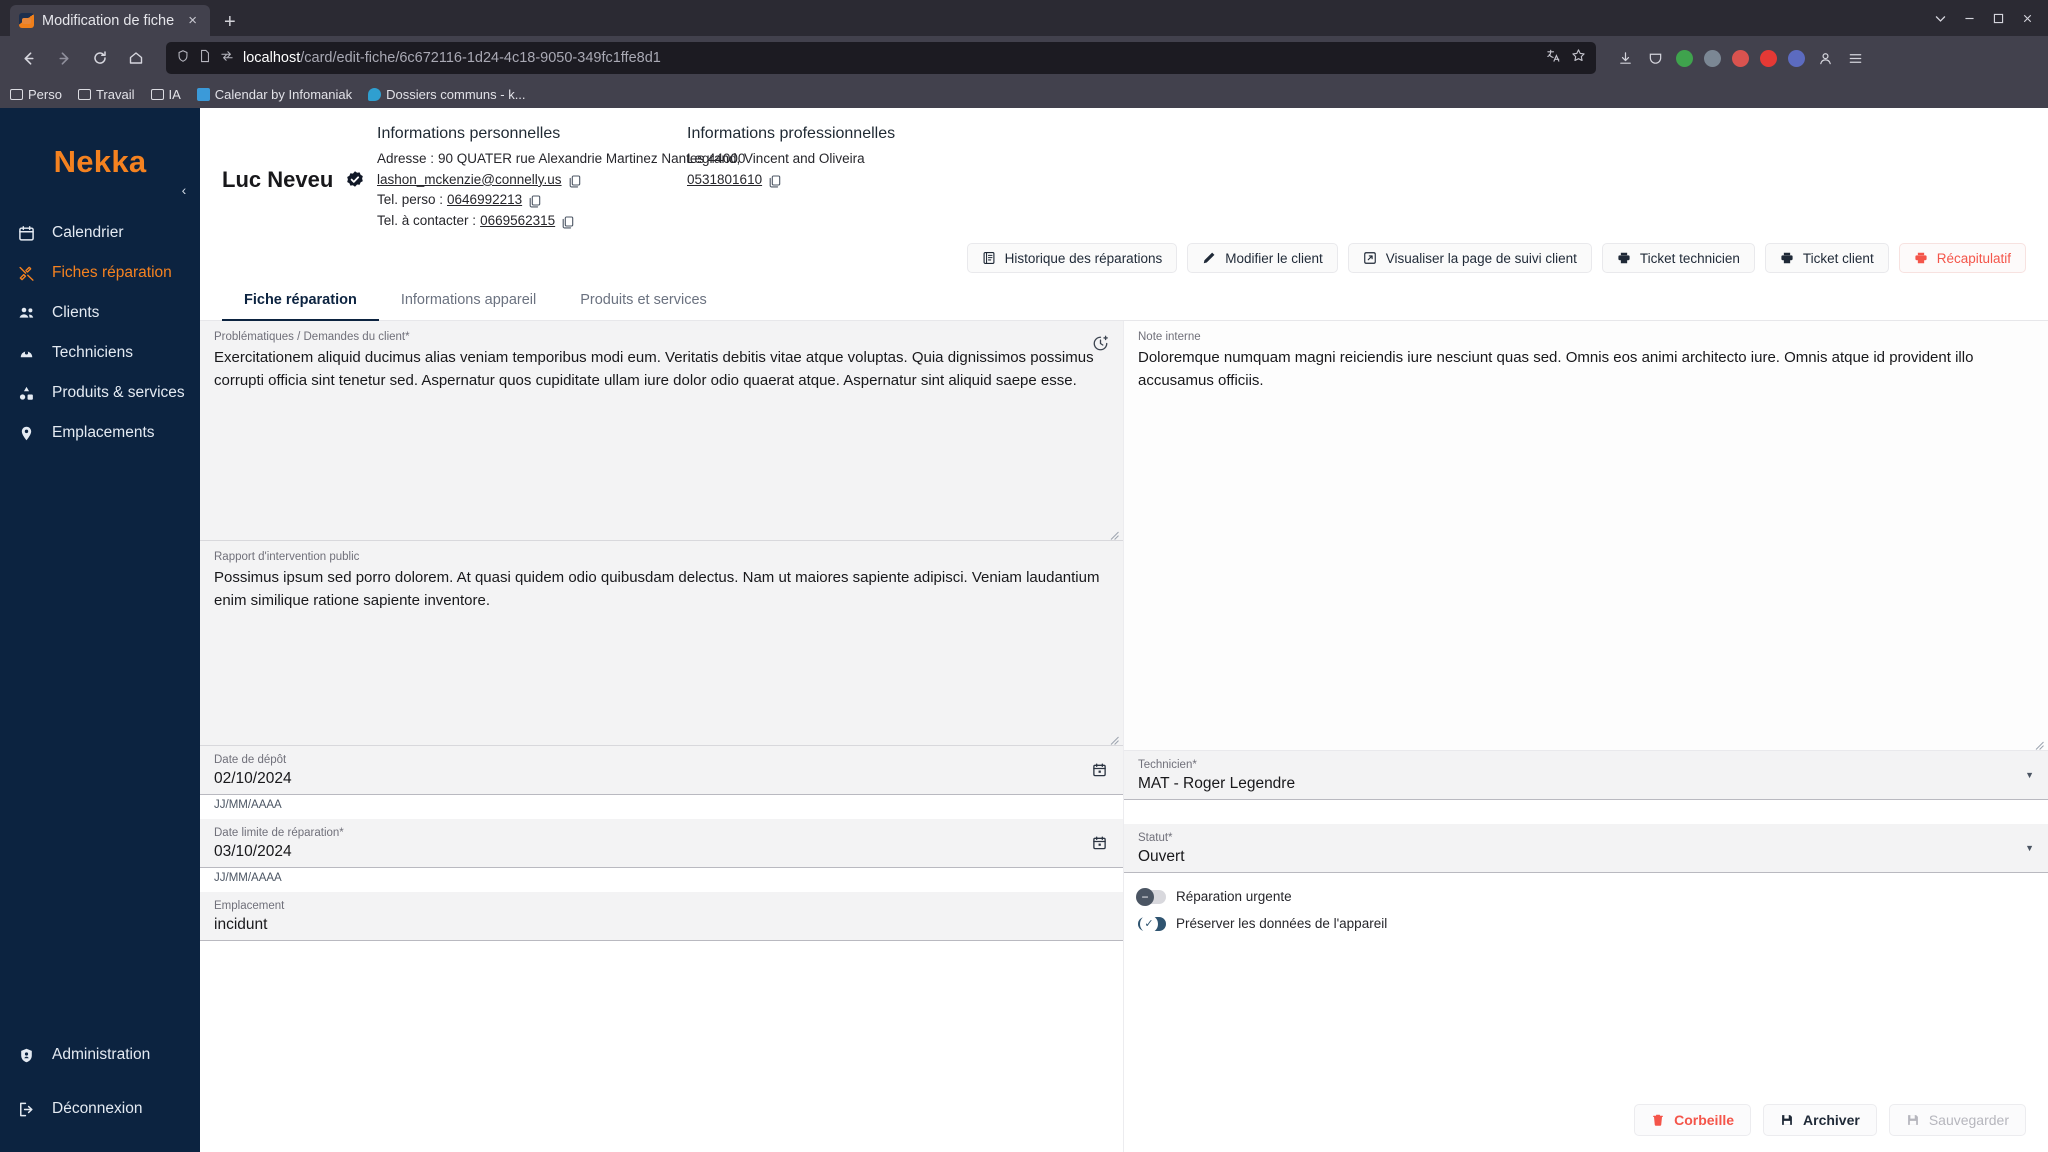  I want to click on translate-reader-icon, so click(227, 58).